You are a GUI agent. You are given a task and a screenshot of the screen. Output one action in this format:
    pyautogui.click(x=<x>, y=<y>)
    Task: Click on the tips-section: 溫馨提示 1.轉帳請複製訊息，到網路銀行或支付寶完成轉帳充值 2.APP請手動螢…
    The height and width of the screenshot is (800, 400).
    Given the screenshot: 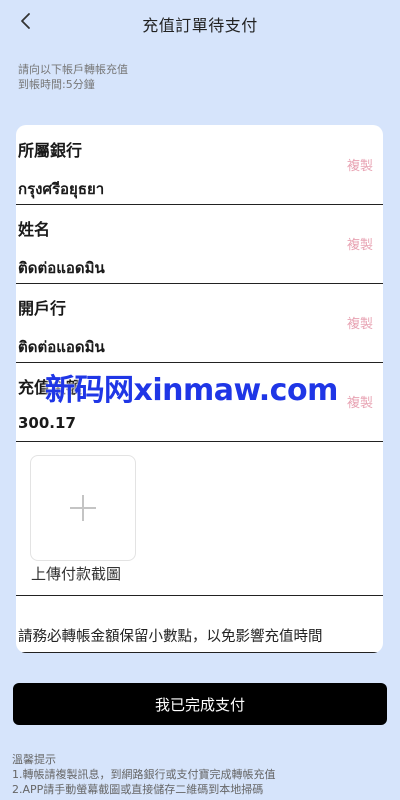 What is the action you would take?
    pyautogui.click(x=144, y=774)
    